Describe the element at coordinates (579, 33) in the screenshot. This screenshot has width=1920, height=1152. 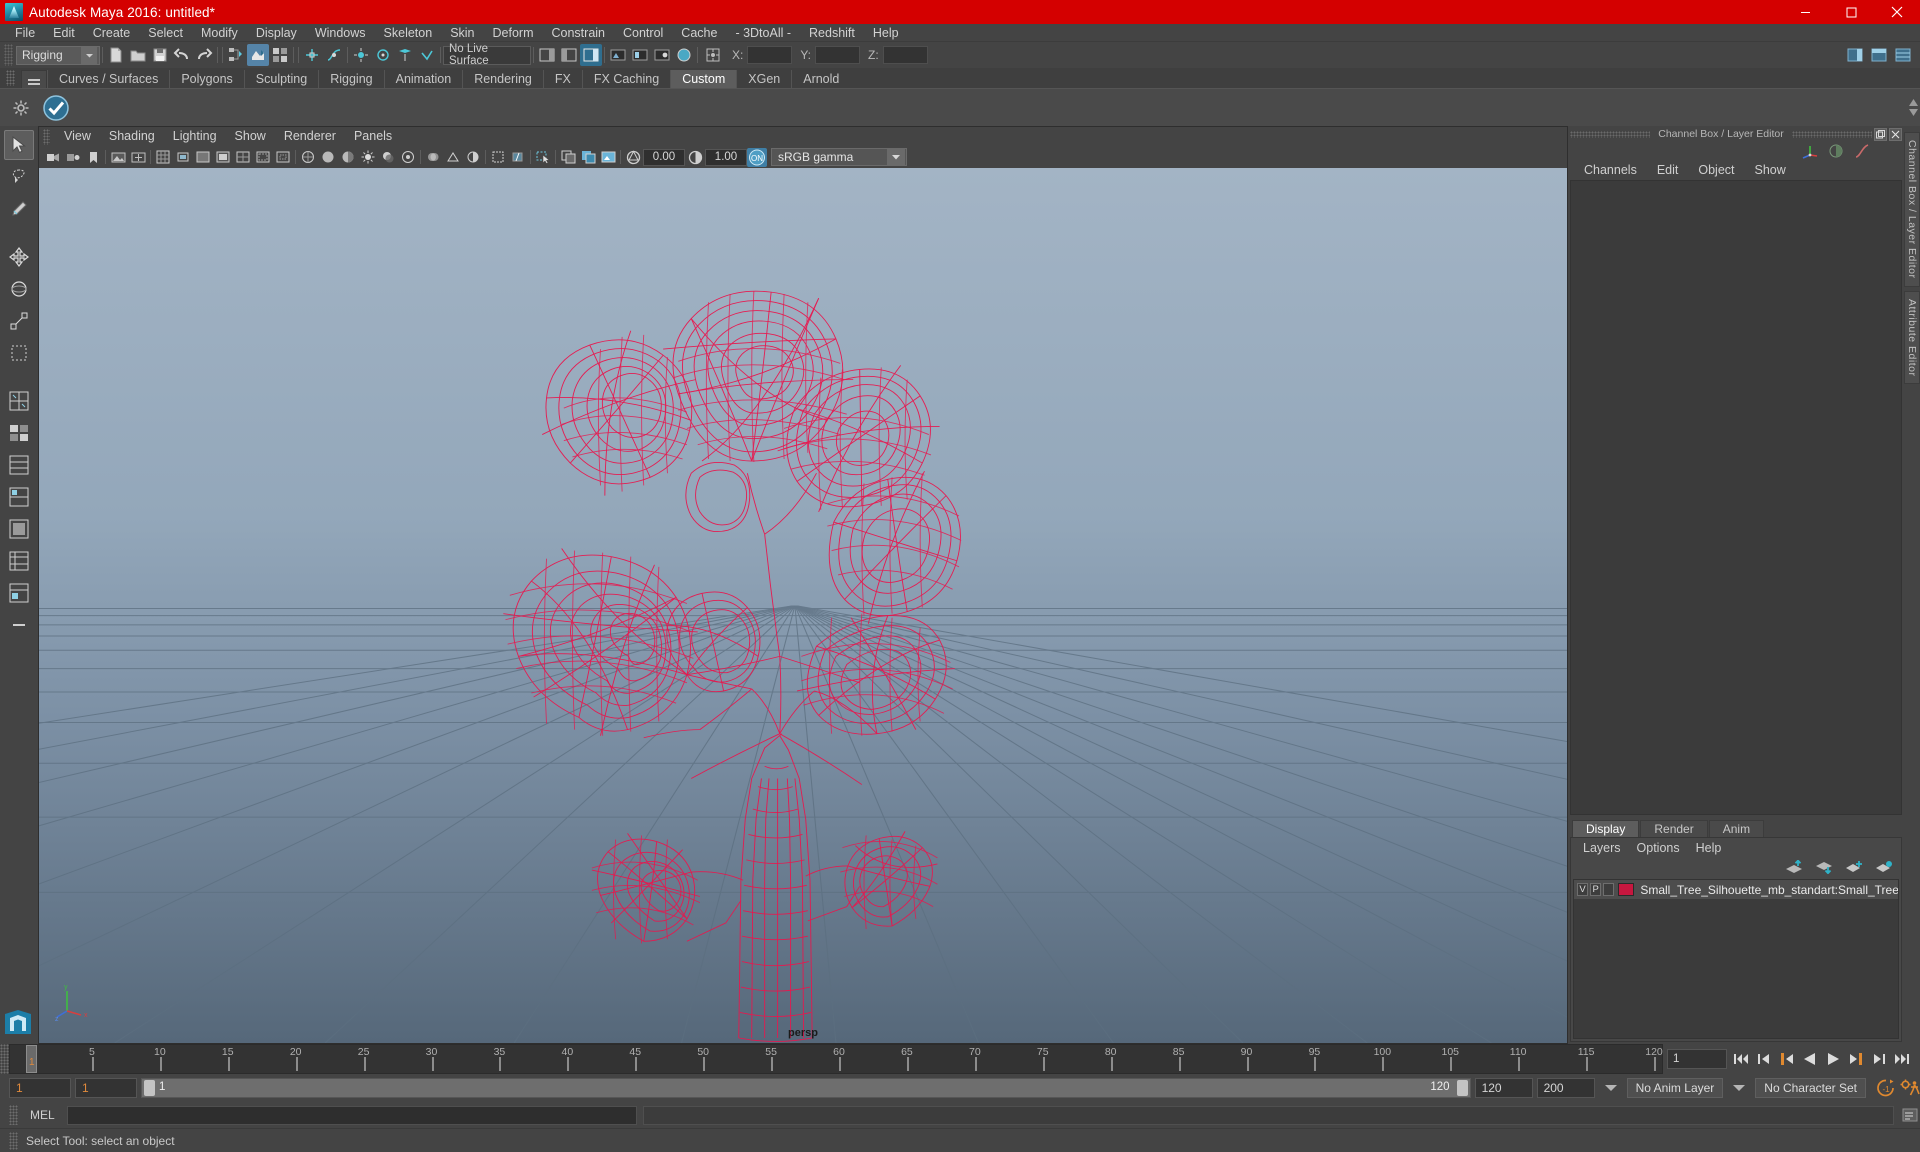
I see `menu-constrain: Constrain` at that location.